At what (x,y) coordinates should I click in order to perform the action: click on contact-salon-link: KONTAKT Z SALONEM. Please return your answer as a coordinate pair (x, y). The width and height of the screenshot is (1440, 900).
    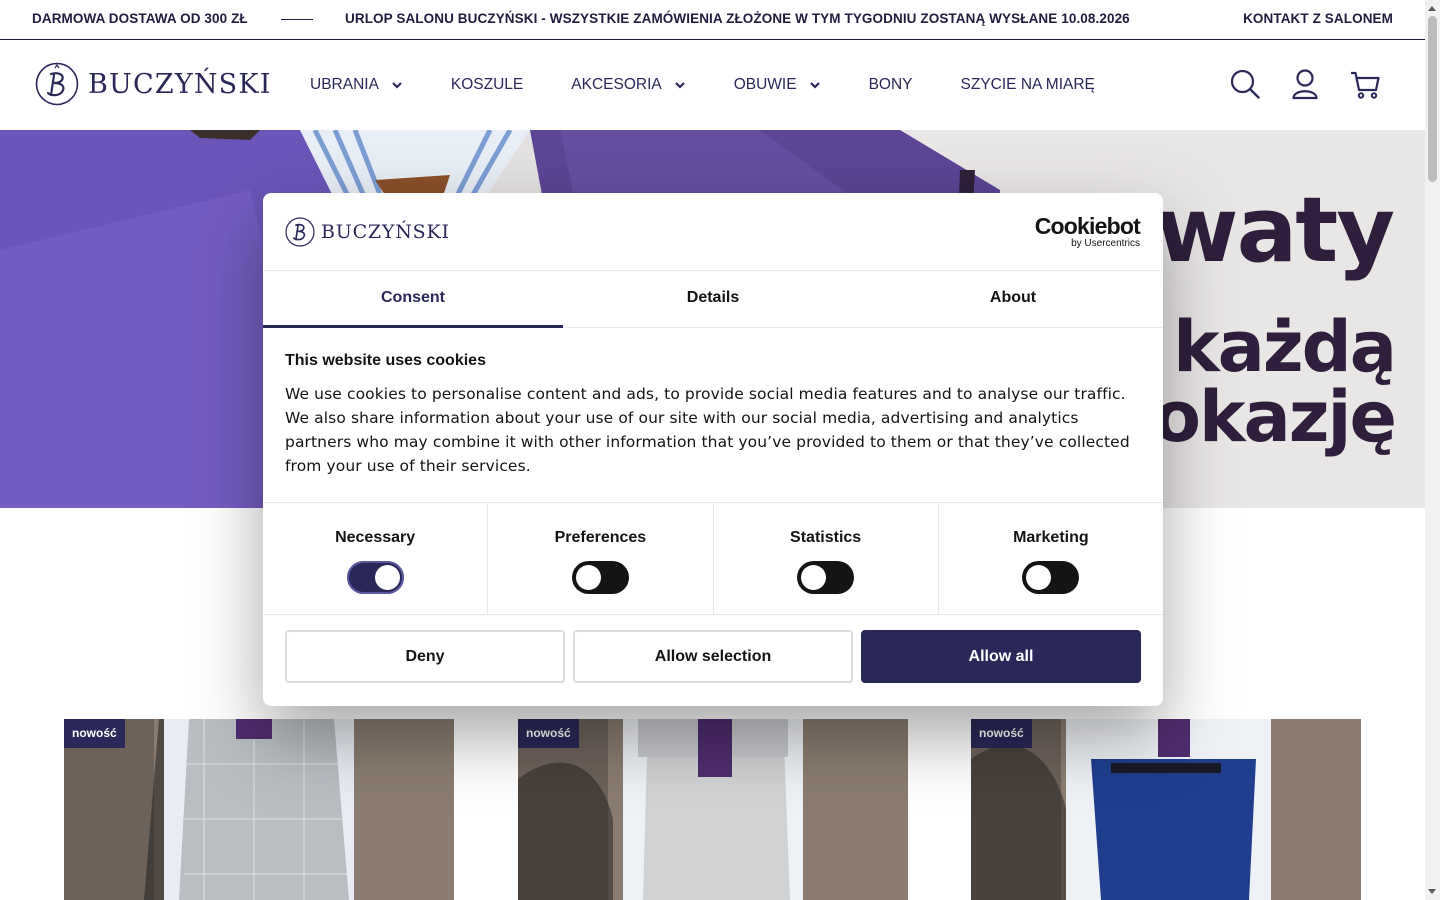
    Looking at the image, I should click on (1318, 18).